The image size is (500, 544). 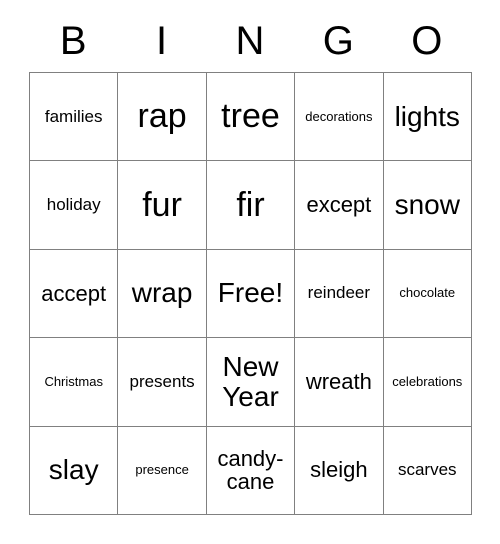 I want to click on bingo-cell: scarves, so click(x=427, y=470).